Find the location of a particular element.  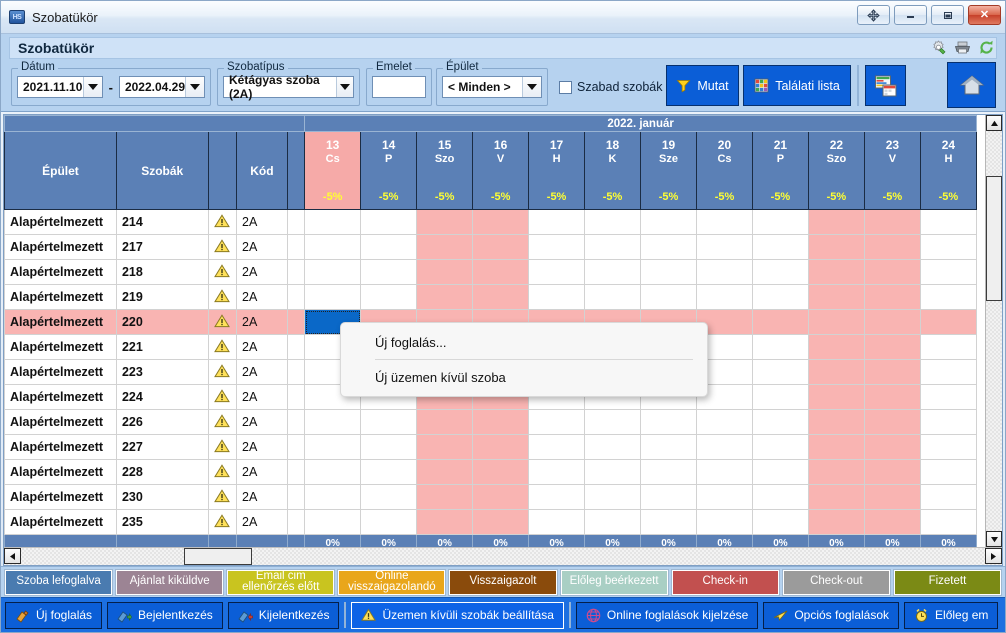

legend-chip-0: Szoba lefoglalva is located at coordinates (59, 582).